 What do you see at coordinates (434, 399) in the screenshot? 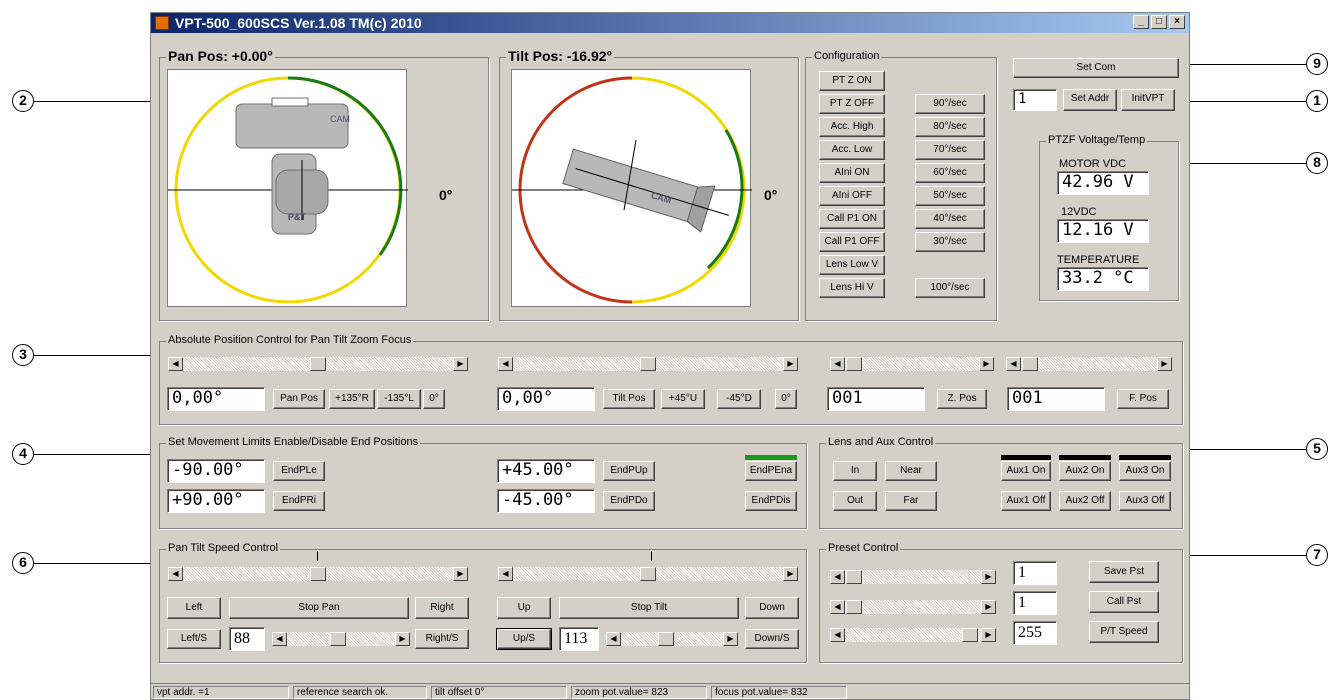
I see `pan-zero-button: 0°` at bounding box center [434, 399].